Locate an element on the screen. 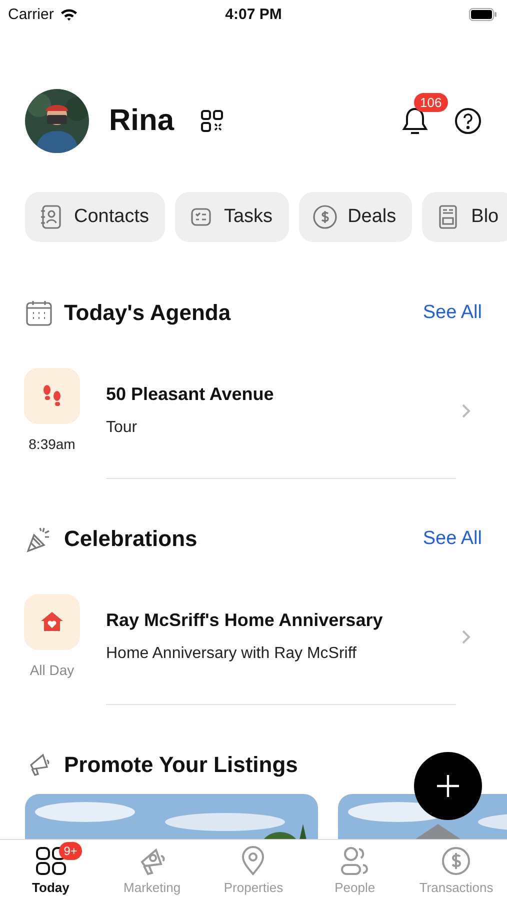  event-subtitle: Home Anniversary with Ray McSriff is located at coordinates (232, 654).